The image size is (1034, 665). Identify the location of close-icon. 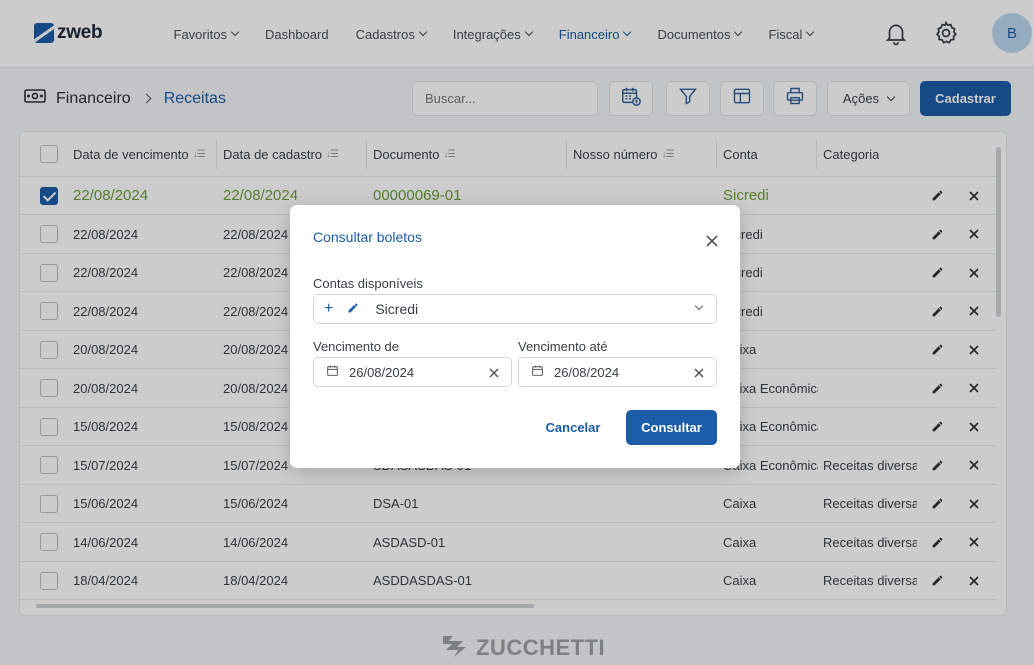
(712, 241).